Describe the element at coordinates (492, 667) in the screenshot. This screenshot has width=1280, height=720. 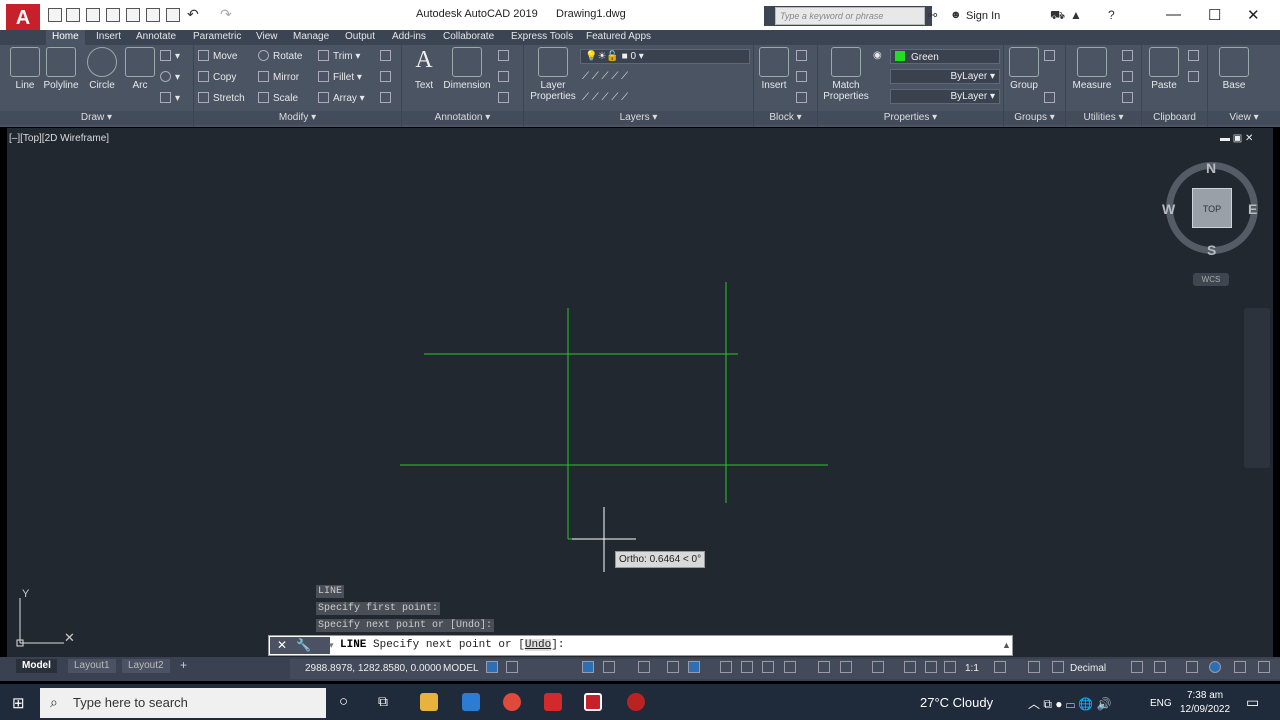
I see `grid-icon` at that location.